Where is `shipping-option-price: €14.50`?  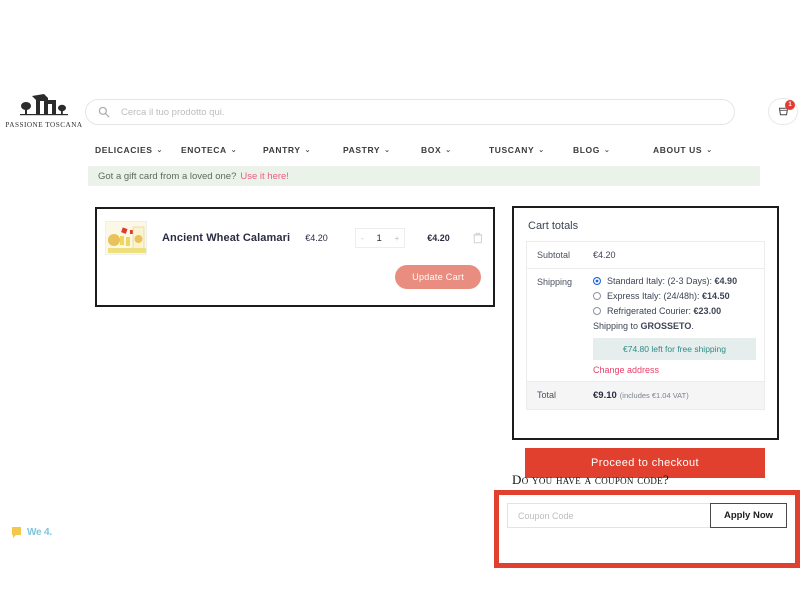
shipping-option-price: €14.50 is located at coordinates (716, 296).